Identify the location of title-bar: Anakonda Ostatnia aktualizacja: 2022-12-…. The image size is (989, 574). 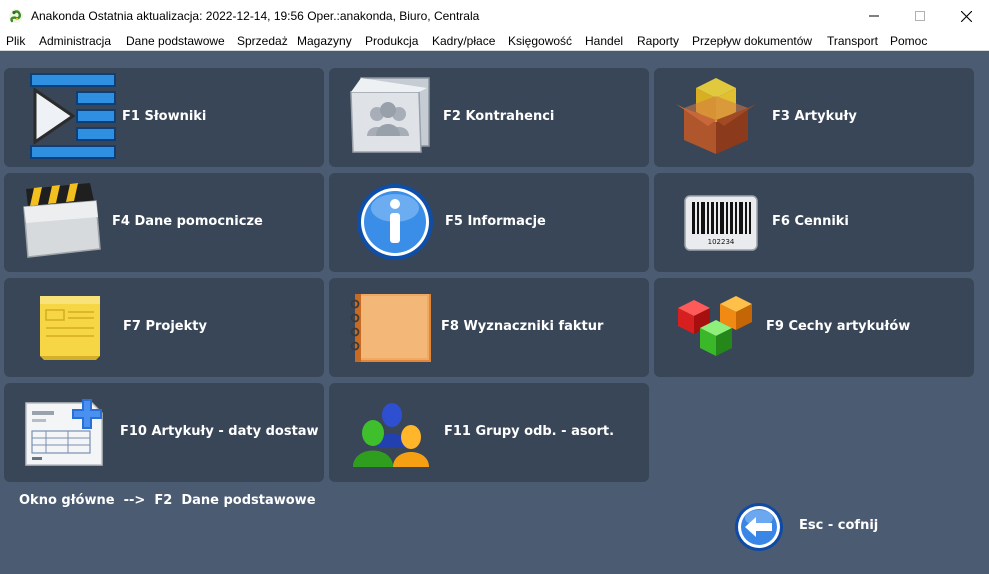
(494, 16).